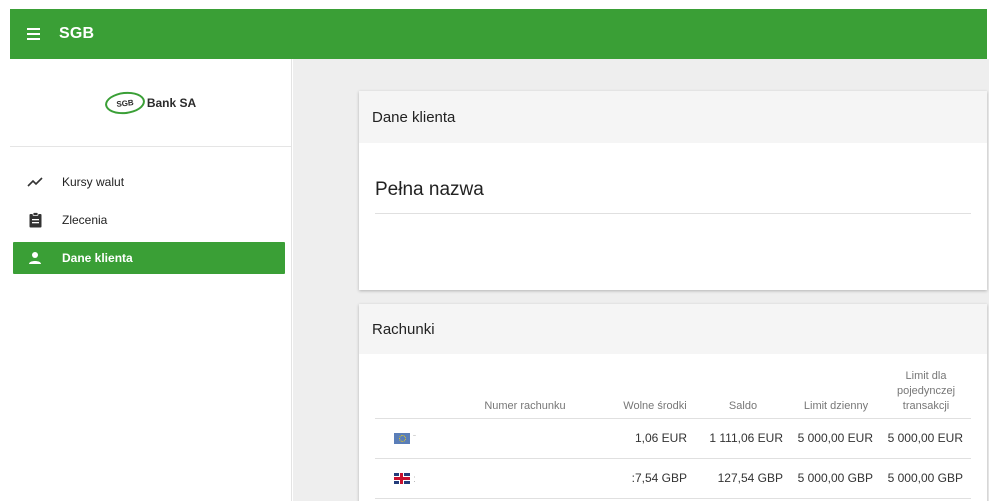  I want to click on gb-flag-icon, so click(402, 479).